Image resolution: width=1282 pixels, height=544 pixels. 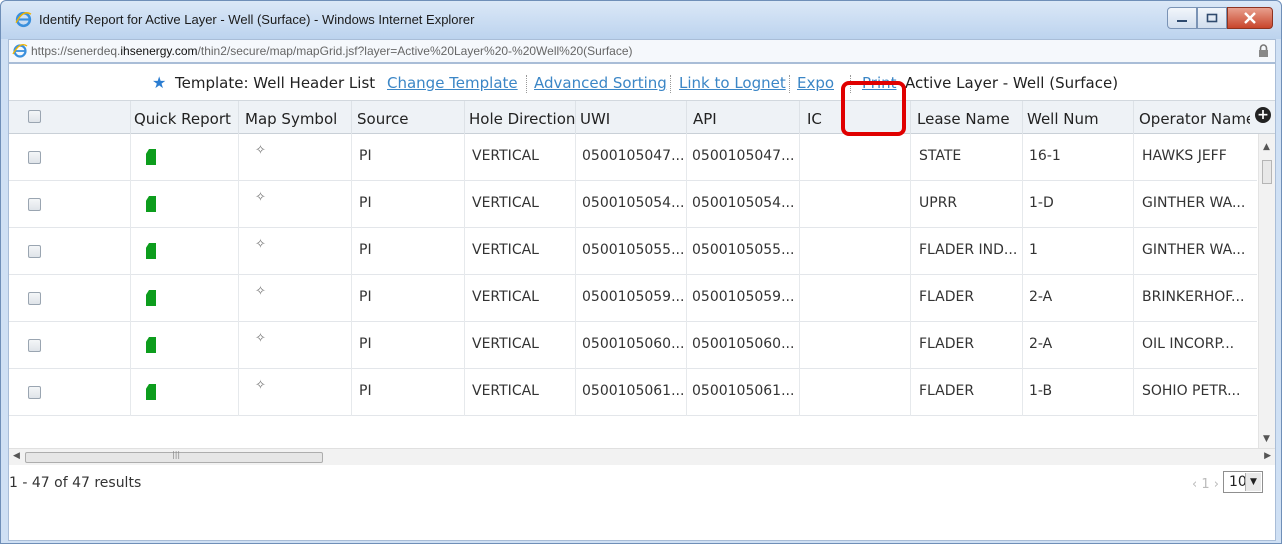 I want to click on column-header-quick-report: Quick Report, so click(x=182, y=119).